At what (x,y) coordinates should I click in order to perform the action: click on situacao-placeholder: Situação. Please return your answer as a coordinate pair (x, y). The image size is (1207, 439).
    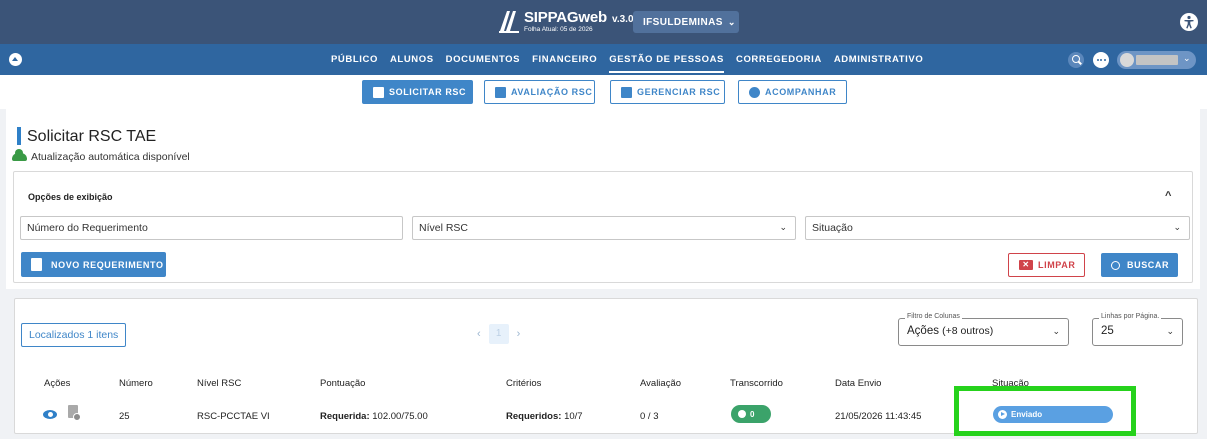
    Looking at the image, I should click on (832, 228).